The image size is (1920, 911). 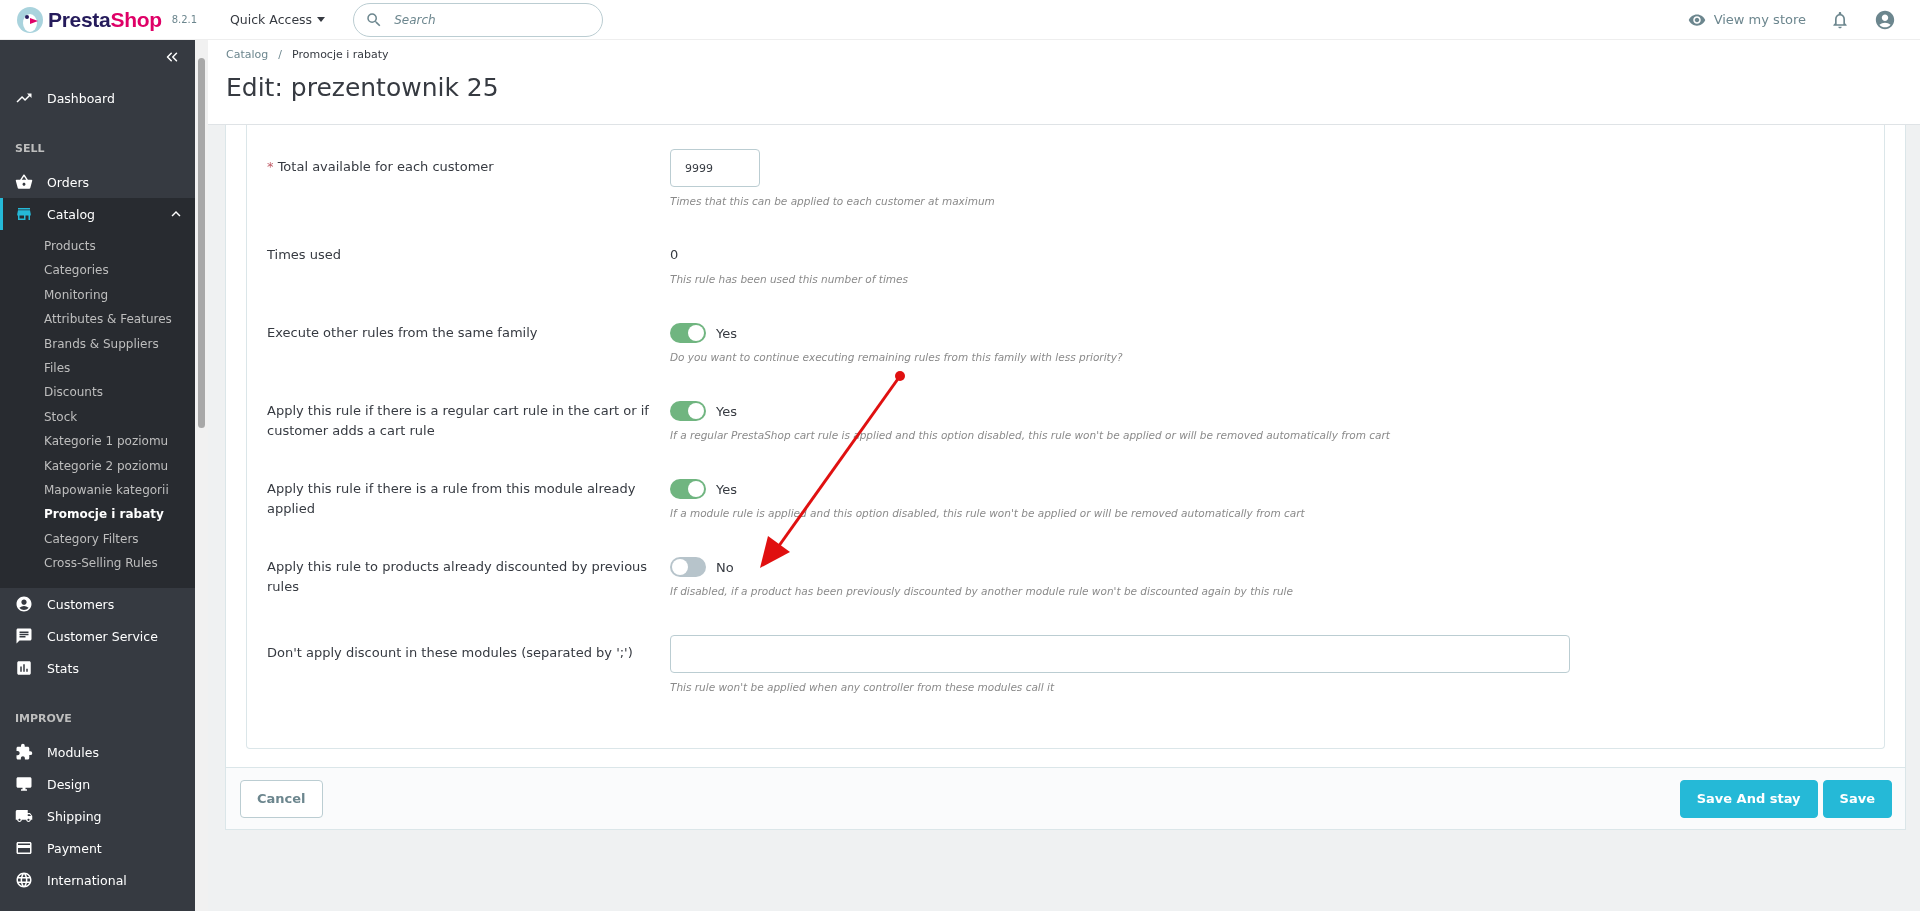 What do you see at coordinates (97, 465) in the screenshot?
I see `submenu-item: Kategorie 2 poziomu` at bounding box center [97, 465].